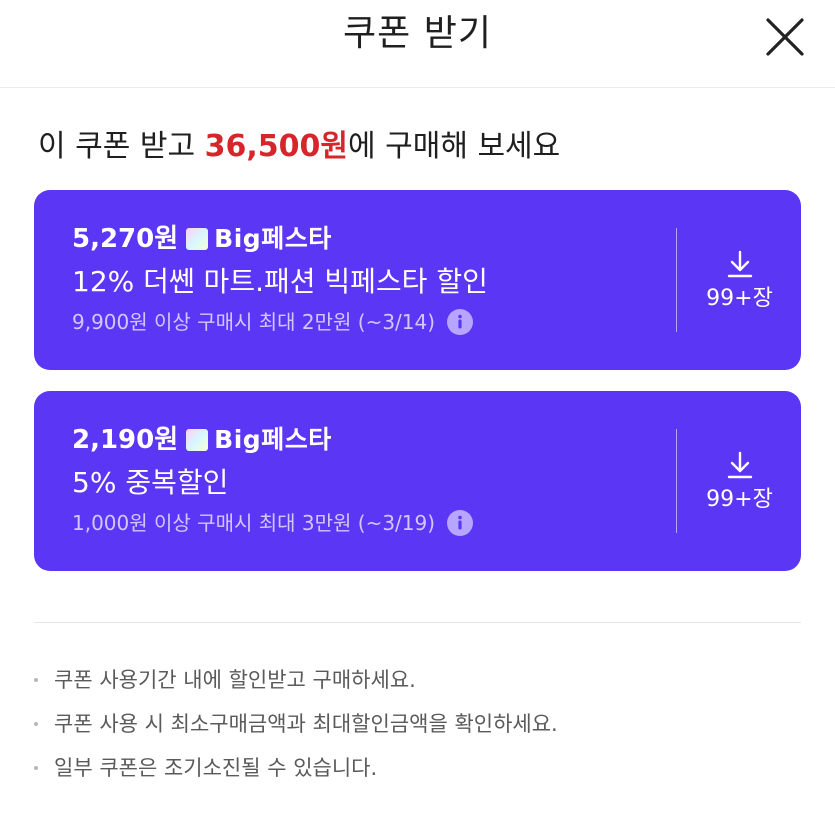  Describe the element at coordinates (150, 482) in the screenshot. I see `coupon-title: 5% 중복할인` at that location.